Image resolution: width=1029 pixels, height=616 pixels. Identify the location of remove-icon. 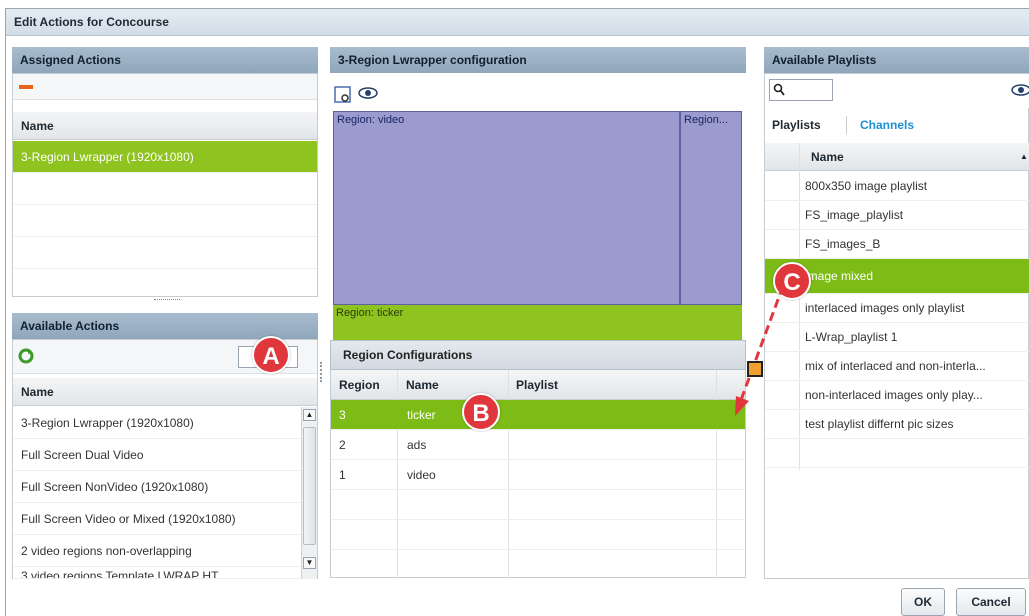
(26, 87).